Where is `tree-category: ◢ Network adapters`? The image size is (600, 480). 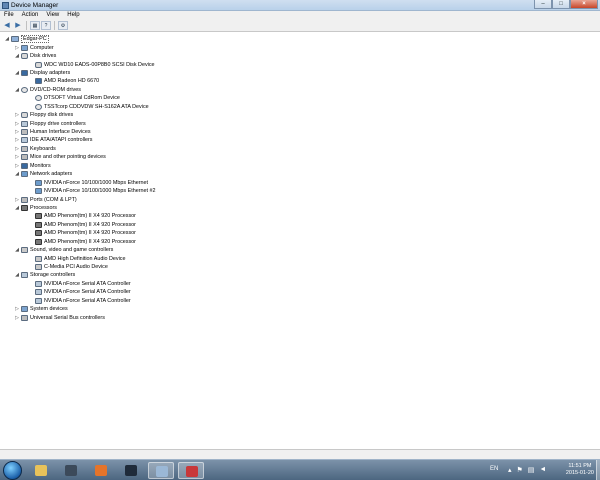 tree-category: ◢ Network adapters is located at coordinates (77, 174).